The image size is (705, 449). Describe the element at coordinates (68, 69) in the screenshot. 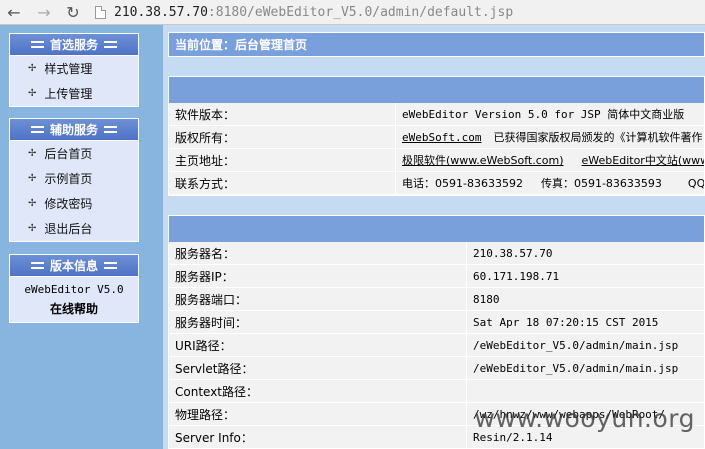

I see `menu-item-label: 样式管理` at that location.